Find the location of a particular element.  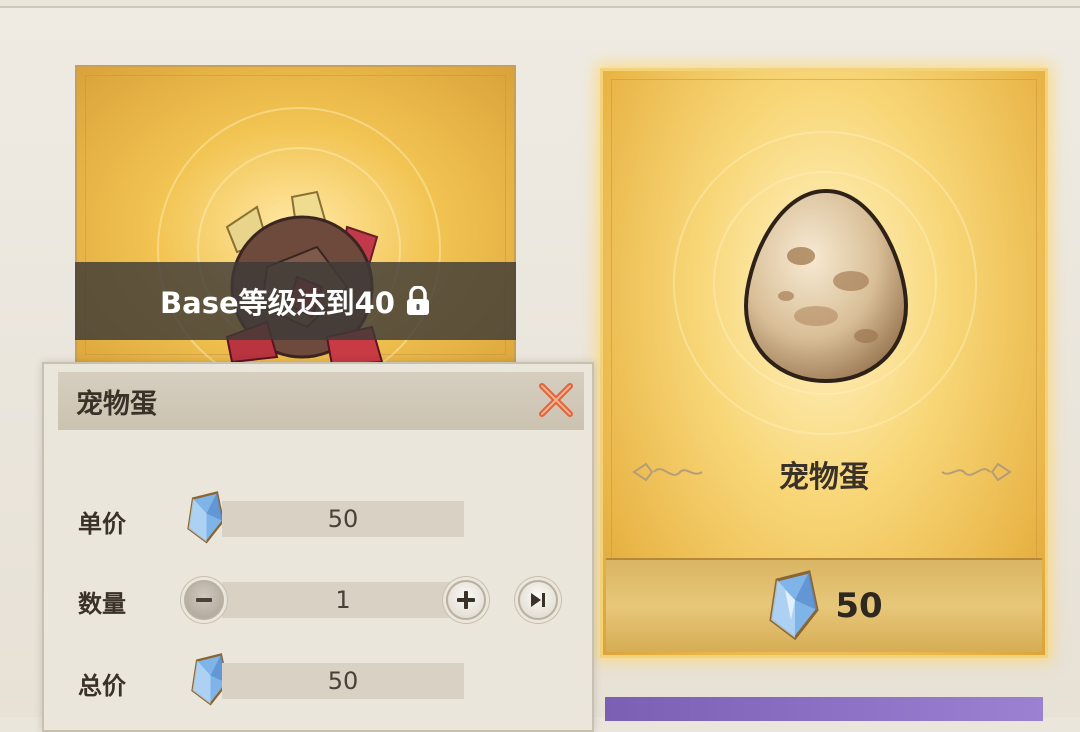

price-value: 50 is located at coordinates (859, 606).